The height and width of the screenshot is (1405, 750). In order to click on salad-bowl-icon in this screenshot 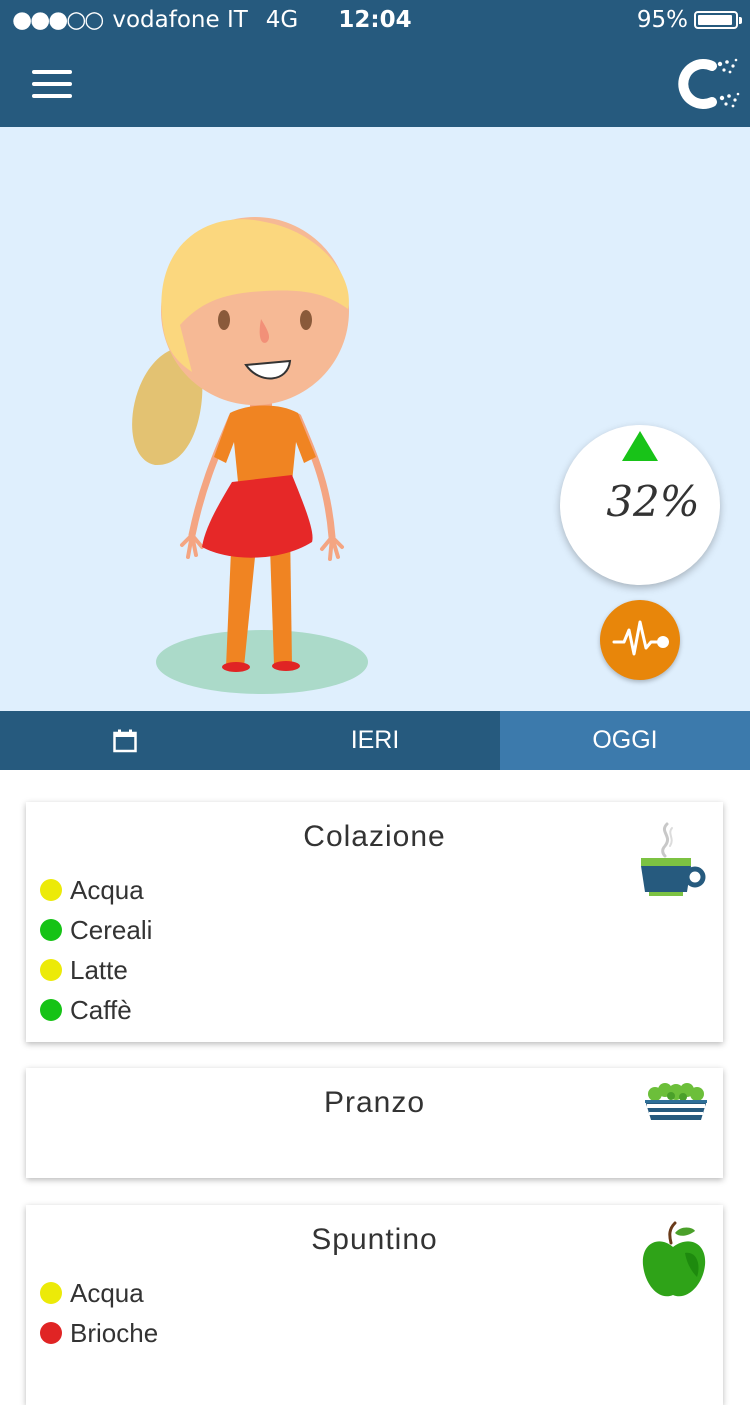, I will do `click(676, 1101)`.